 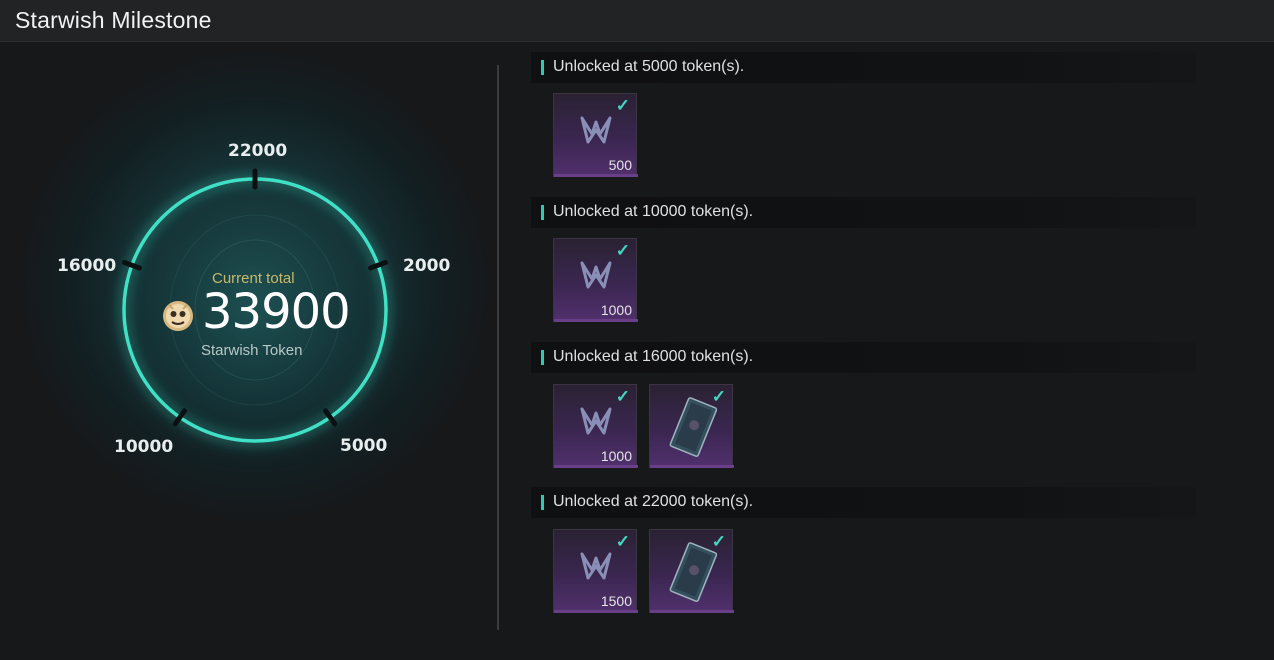 What do you see at coordinates (653, 501) in the screenshot?
I see `tier-header-text: Unlocked at 22000 token(s).` at bounding box center [653, 501].